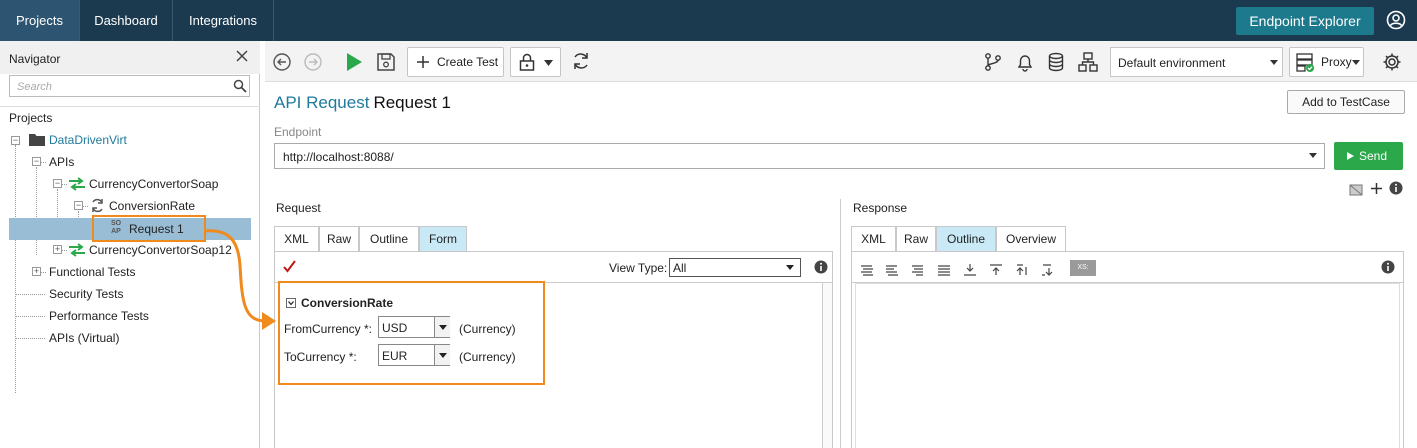 The image size is (1417, 448). I want to click on response-tab-overview: Overview, so click(1031, 238).